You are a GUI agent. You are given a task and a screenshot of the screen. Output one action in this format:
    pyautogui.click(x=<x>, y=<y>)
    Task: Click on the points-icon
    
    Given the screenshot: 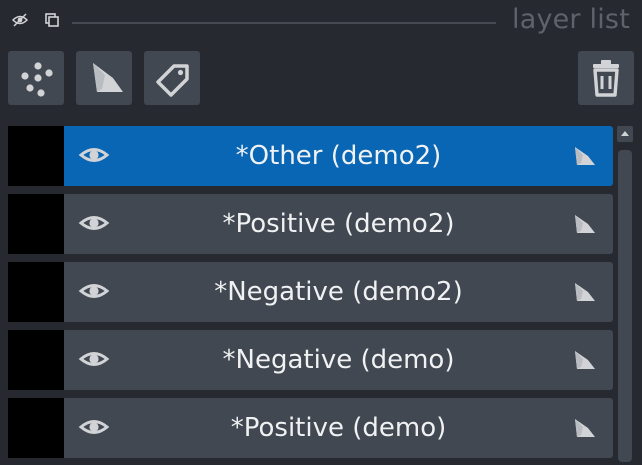 What is the action you would take?
    pyautogui.click(x=37, y=79)
    